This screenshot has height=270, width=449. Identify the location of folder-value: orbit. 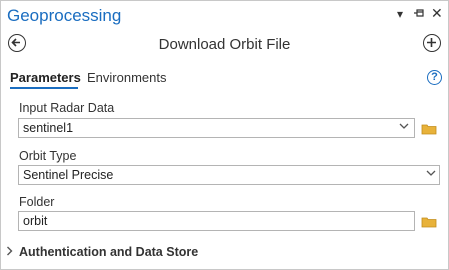
(35, 221).